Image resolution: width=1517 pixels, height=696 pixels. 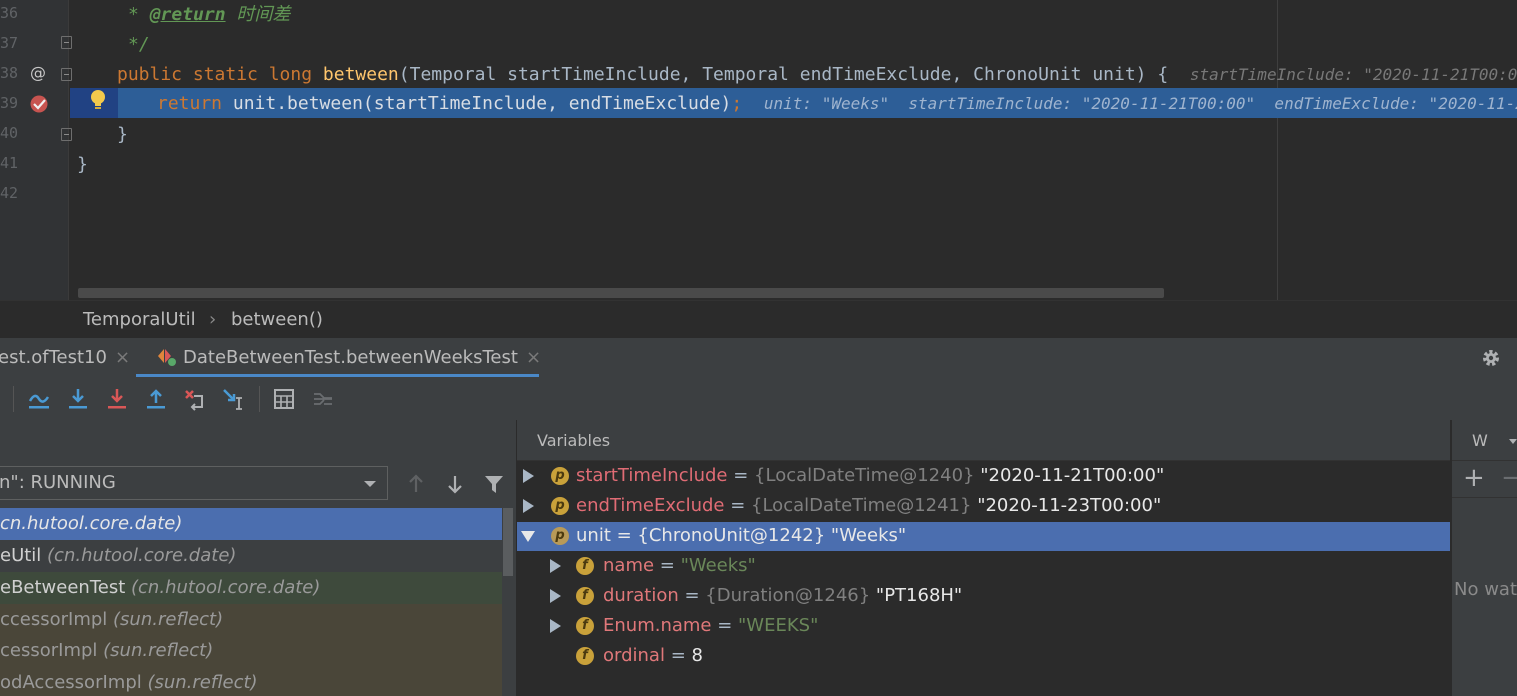 I want to click on line-number: 42, so click(x=9, y=193).